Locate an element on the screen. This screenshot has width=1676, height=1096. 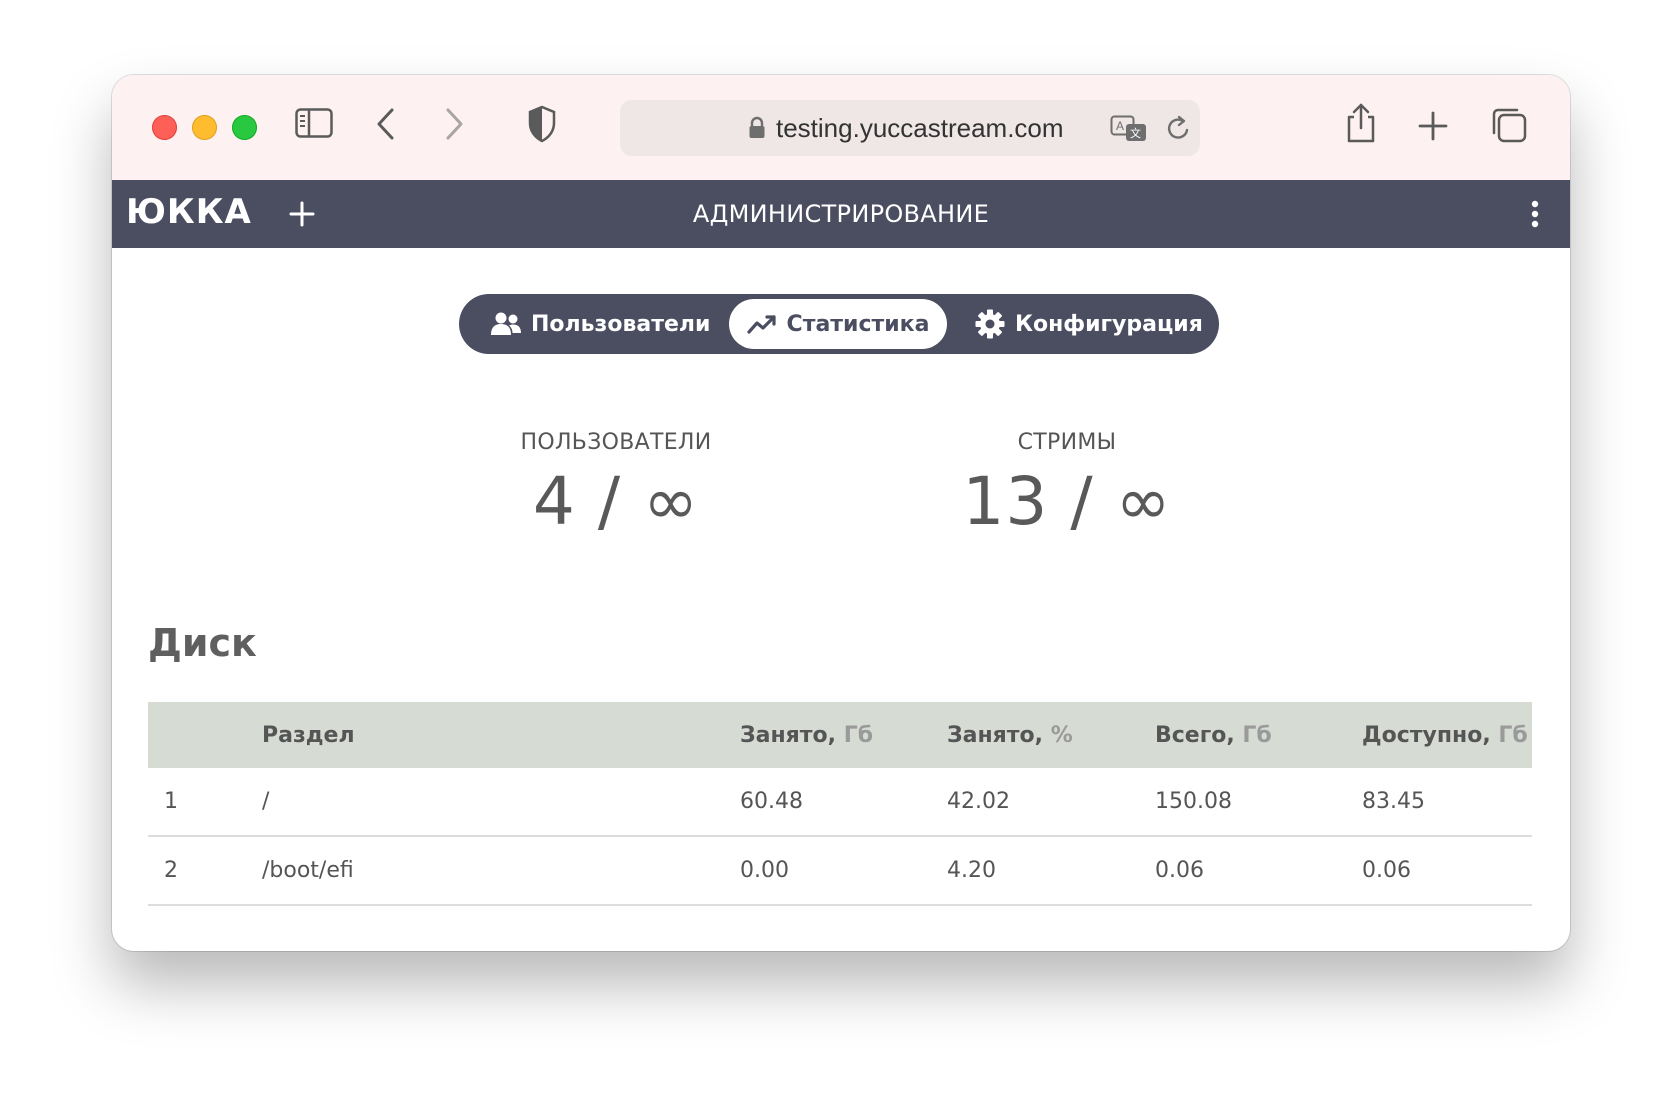
streams-stat: СТРИМЫ 13 / ∞ is located at coordinates (1067, 485).